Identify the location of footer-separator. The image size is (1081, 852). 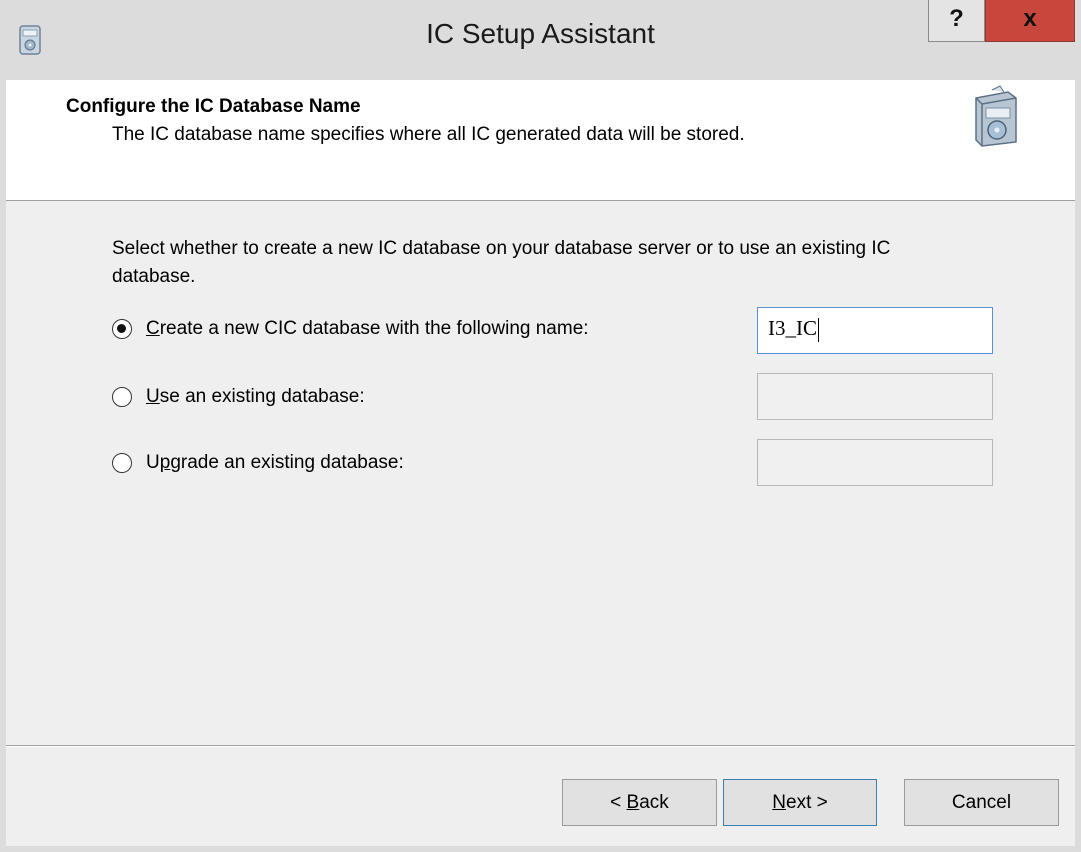
(540, 746).